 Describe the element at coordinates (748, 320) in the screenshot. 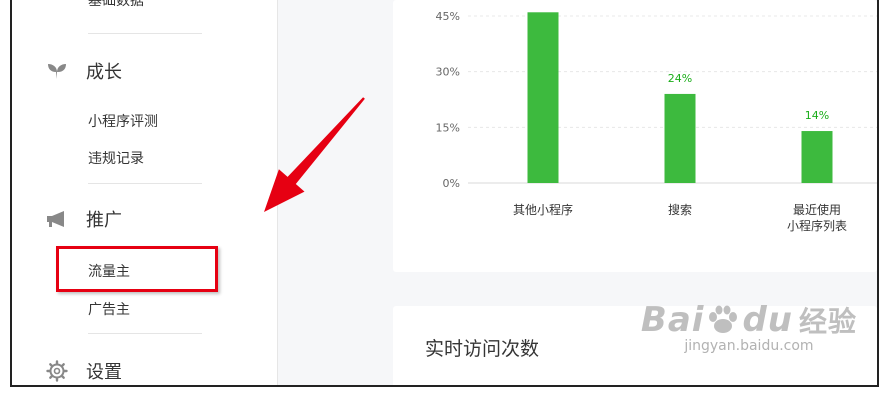

I see `baidu-logo: Bai du 经验` at that location.